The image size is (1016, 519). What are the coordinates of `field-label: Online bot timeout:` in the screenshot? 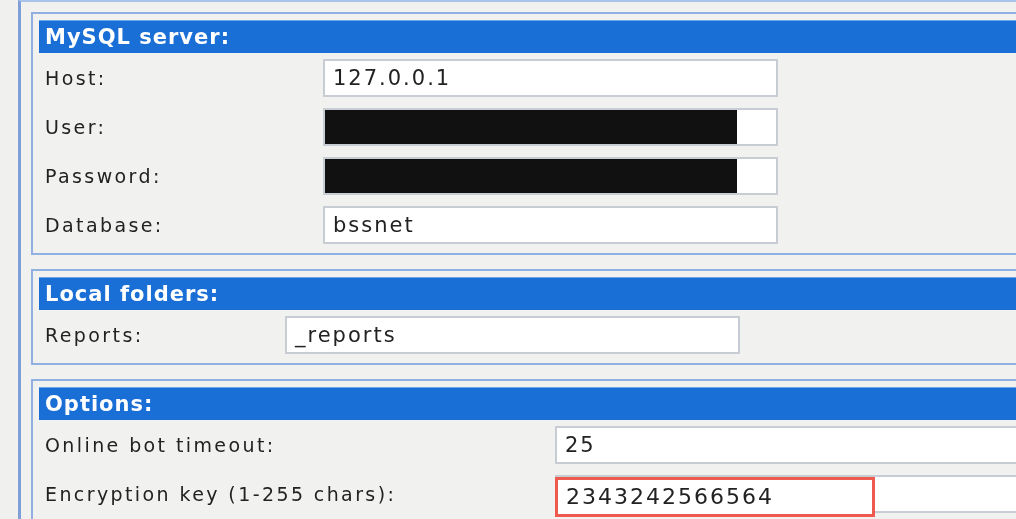 It's located at (161, 444).